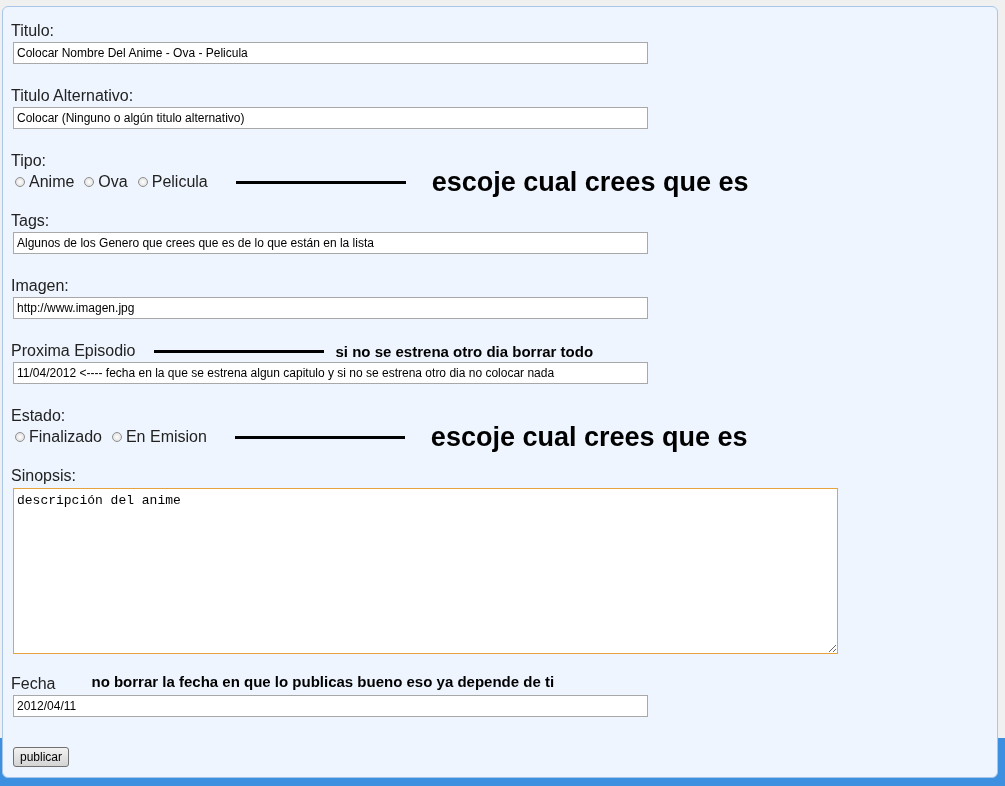 This screenshot has height=786, width=1005. What do you see at coordinates (52, 182) in the screenshot?
I see `option-label: Anime` at bounding box center [52, 182].